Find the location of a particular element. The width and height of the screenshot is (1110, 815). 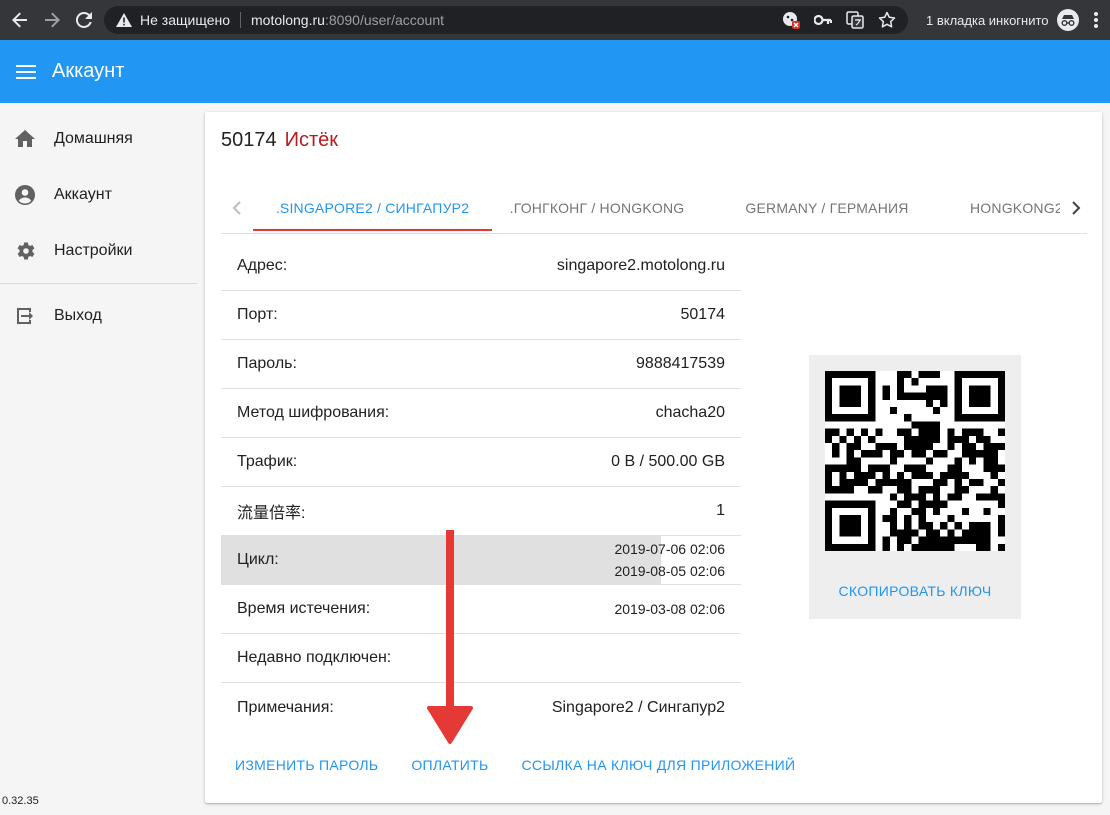

sidebar-item-settings: Настройки is located at coordinates (98, 251).